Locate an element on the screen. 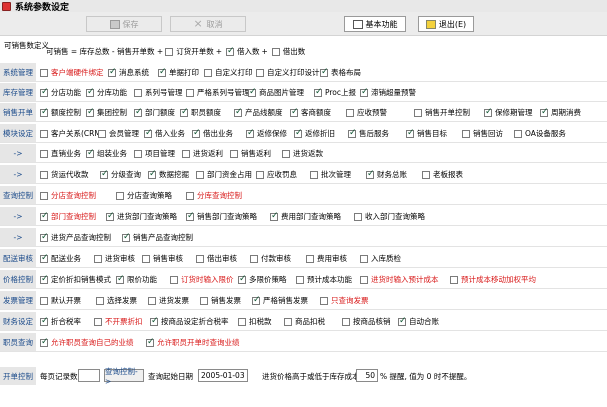 Image resolution: width=607 pixels, height=407 pixels. option-item: 周期消费 is located at coordinates (560, 112).